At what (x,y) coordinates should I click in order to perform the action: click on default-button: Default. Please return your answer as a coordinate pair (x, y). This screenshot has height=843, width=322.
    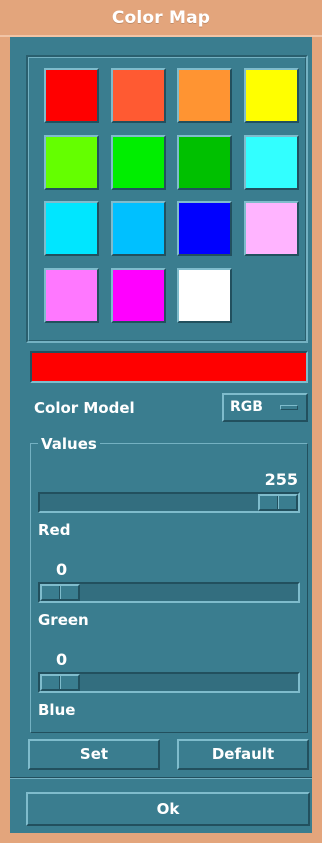
    Looking at the image, I should click on (243, 754).